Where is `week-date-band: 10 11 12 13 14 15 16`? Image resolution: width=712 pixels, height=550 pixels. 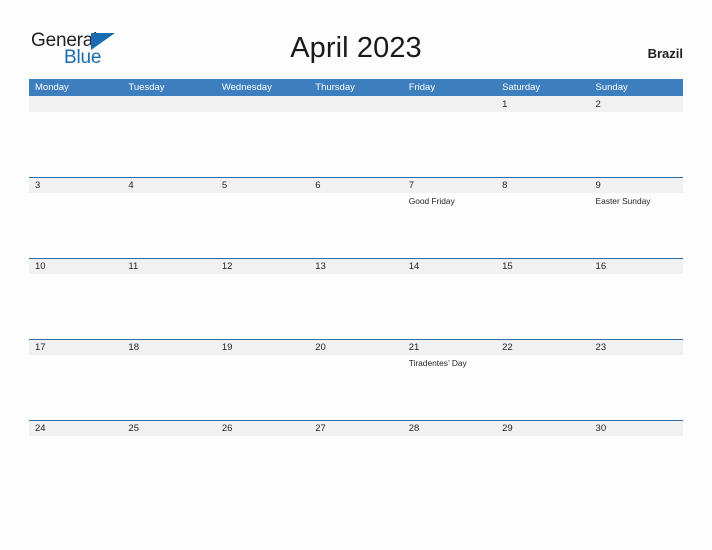
week-date-band: 10 11 12 13 14 15 16 is located at coordinates (356, 266).